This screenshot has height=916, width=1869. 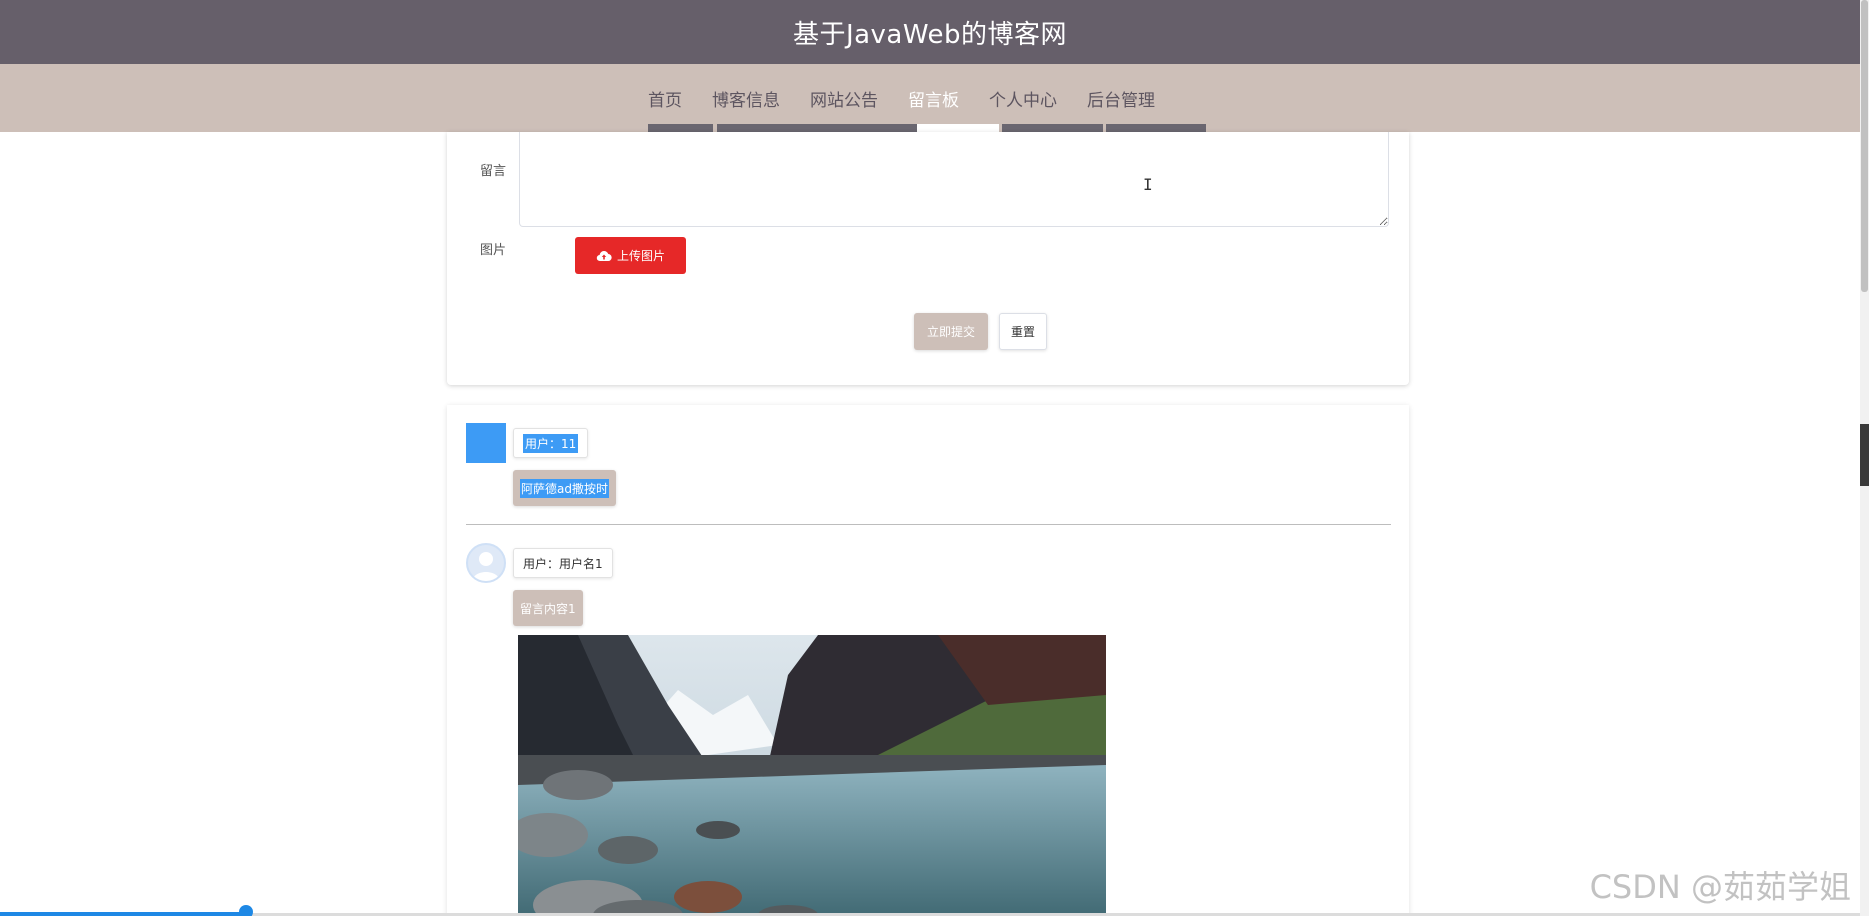 I want to click on message-content: 留言内容1, so click(x=548, y=608).